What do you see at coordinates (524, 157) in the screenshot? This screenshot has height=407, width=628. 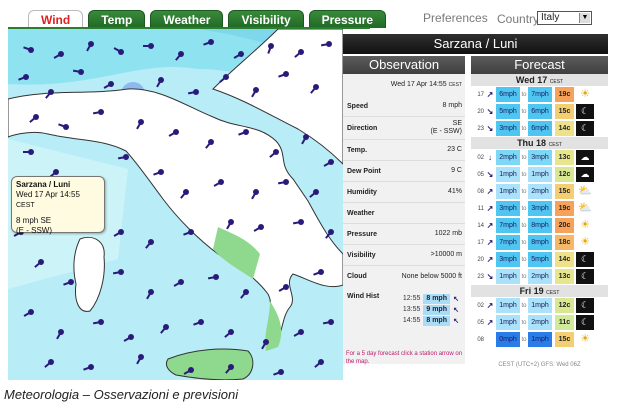 I see `forecast-to: to` at bounding box center [524, 157].